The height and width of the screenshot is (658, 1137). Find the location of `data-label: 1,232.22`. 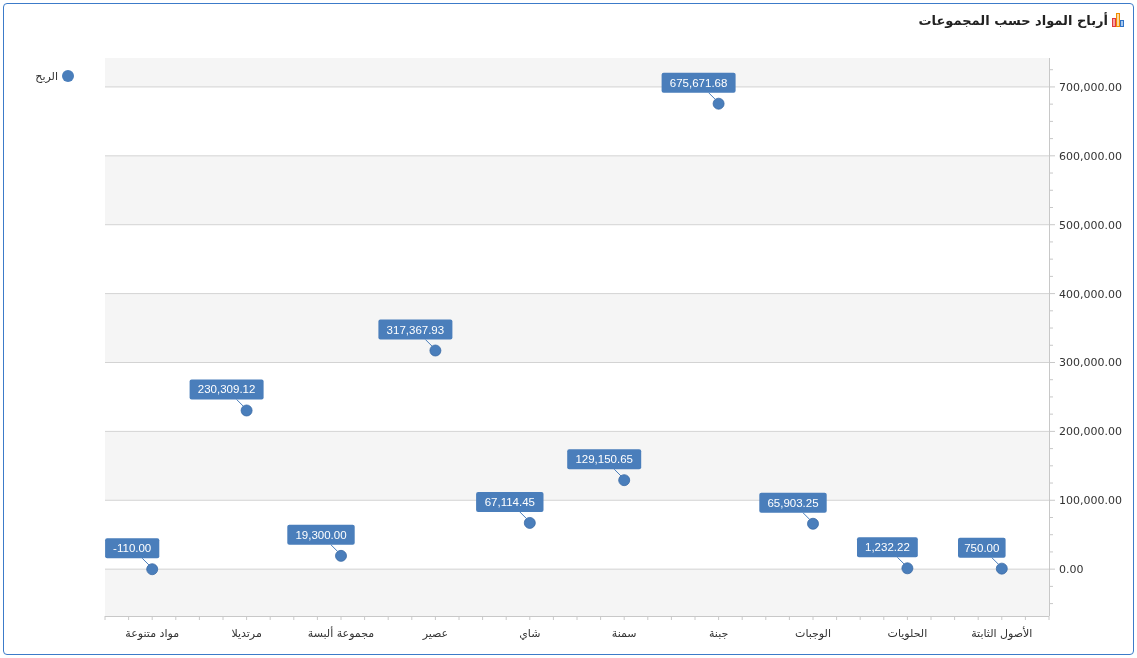

data-label: 1,232.22 is located at coordinates (887, 547).